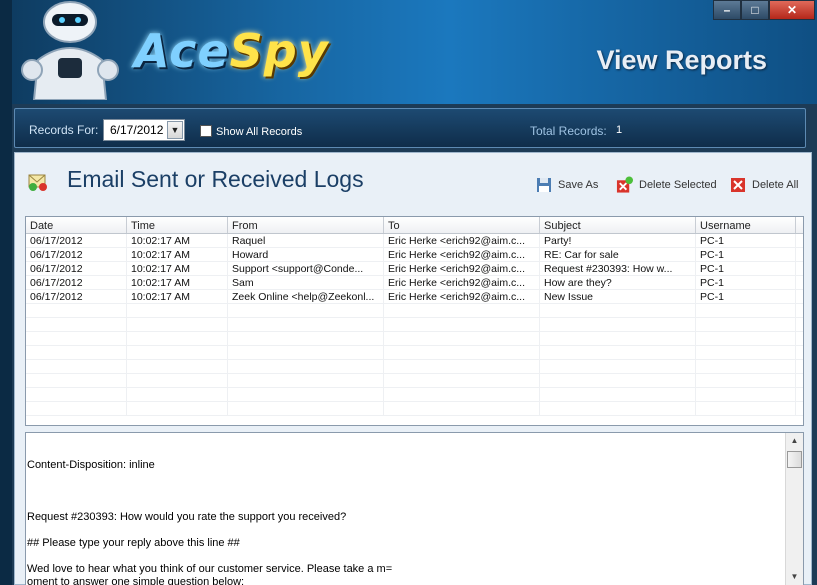 Image resolution: width=817 pixels, height=585 pixels. What do you see at coordinates (70, 50) in the screenshot?
I see `robot-mascot-icon` at bounding box center [70, 50].